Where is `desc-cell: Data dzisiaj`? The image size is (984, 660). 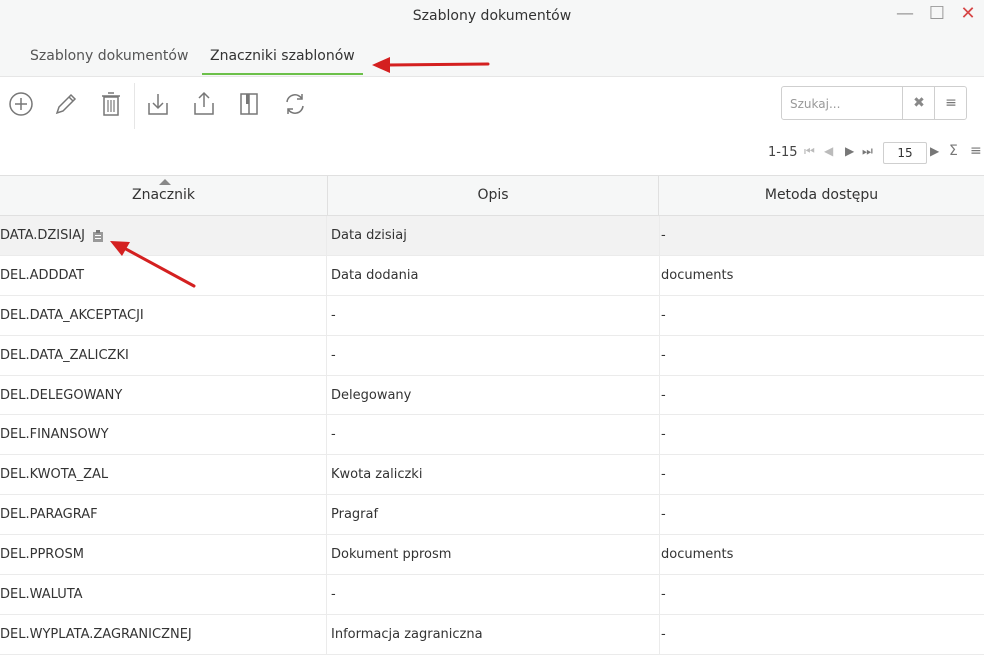
desc-cell: Data dzisiaj is located at coordinates (494, 235).